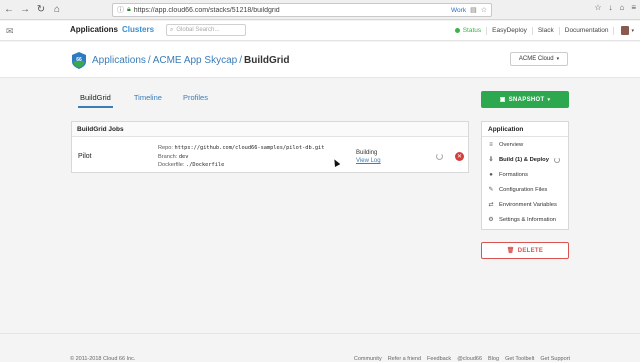 The image size is (640, 362). Describe the element at coordinates (266, 60) in the screenshot. I see `page-title: BuildGrid` at that location.